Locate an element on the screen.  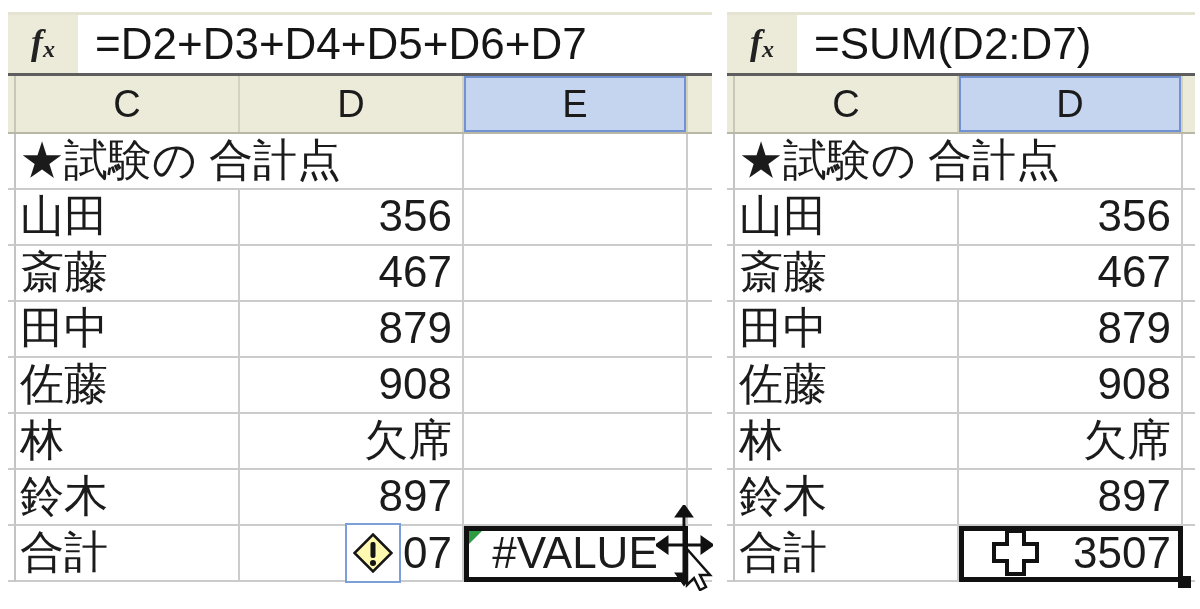
table-cell: 897 is located at coordinates (1071, 498).